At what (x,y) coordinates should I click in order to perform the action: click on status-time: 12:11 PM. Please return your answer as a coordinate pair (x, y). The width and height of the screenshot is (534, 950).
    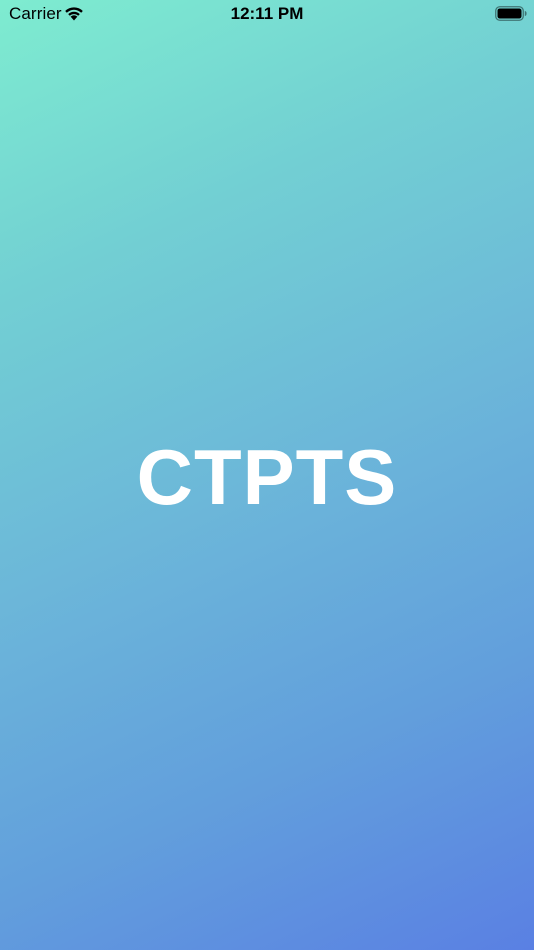
    Looking at the image, I should click on (267, 13).